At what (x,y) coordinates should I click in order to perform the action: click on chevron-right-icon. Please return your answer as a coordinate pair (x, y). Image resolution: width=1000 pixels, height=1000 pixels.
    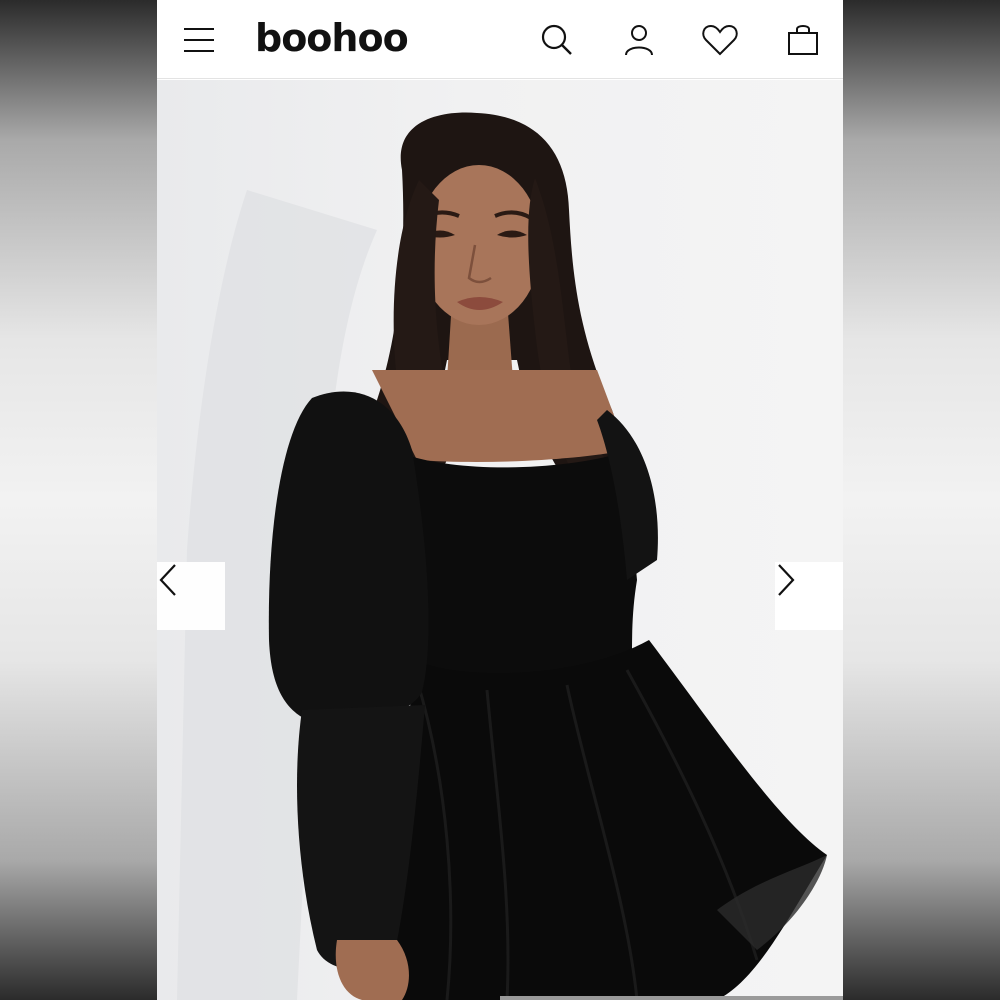
    Looking at the image, I should click on (786, 580).